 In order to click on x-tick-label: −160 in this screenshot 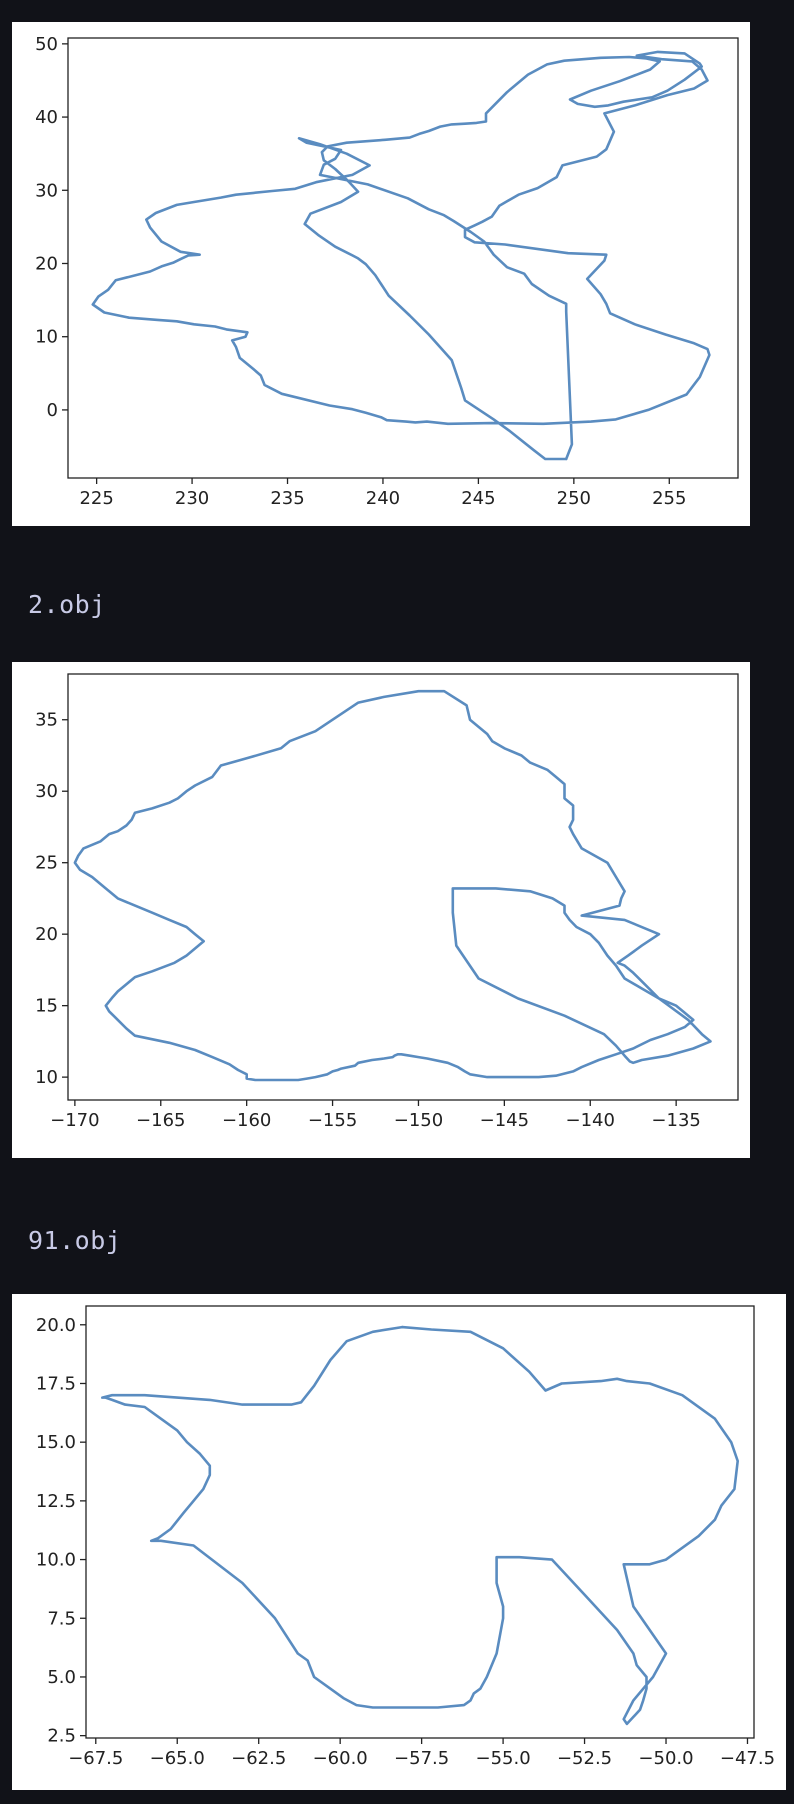, I will do `click(246, 1120)`.